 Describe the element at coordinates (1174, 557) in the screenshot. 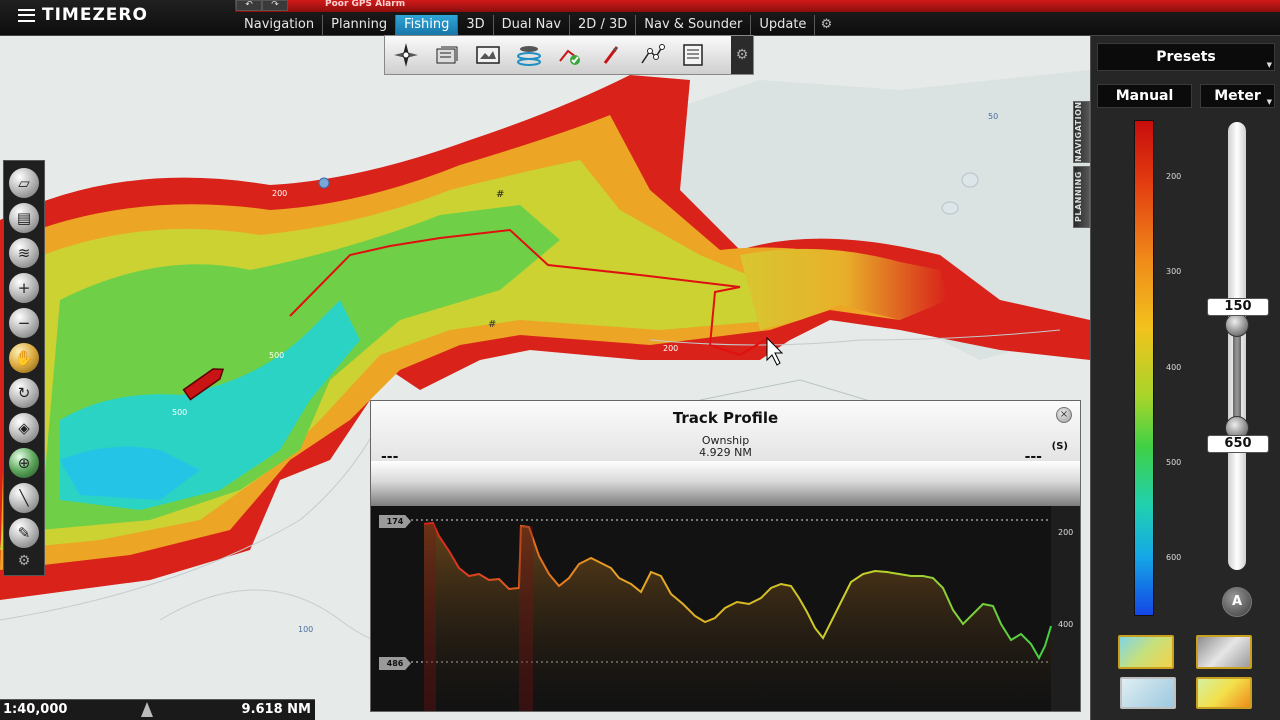

I see `scale-label: 600` at that location.